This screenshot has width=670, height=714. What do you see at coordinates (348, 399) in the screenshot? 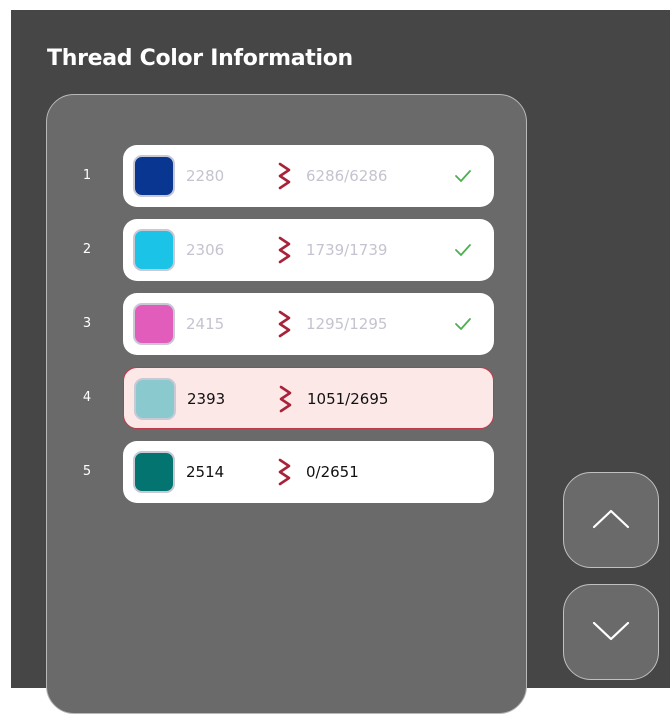
I see `stitch-count: 1051/2695` at bounding box center [348, 399].